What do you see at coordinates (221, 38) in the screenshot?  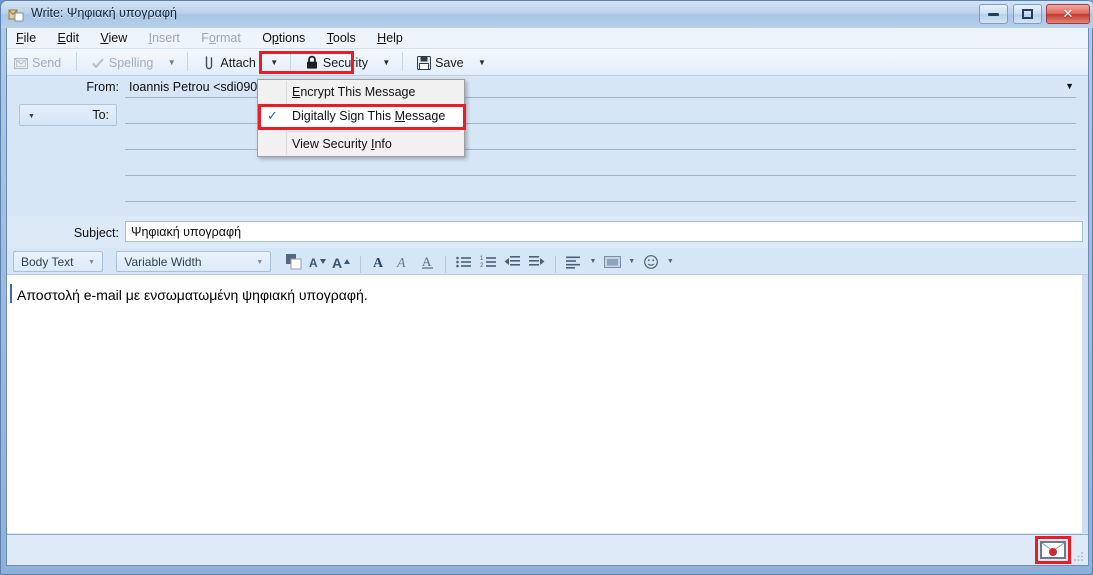 I see `menu-format: Format` at bounding box center [221, 38].